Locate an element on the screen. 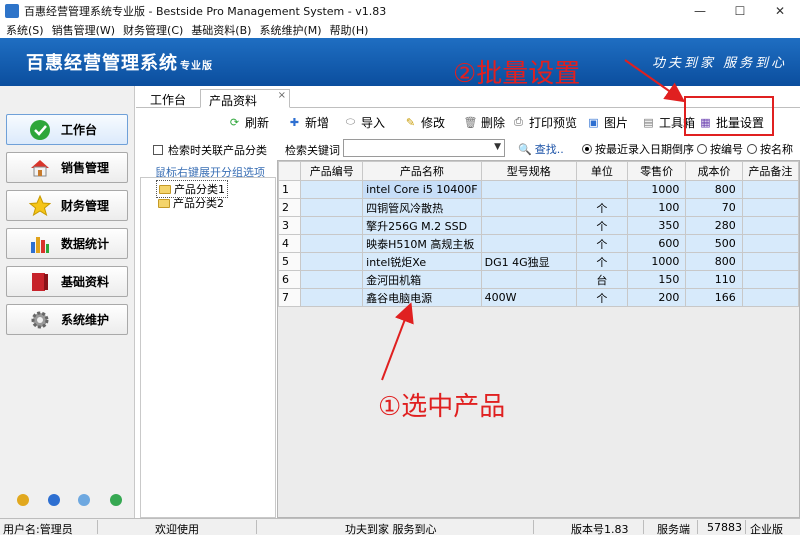 The image size is (800, 535). table-row: 3 擎升256G M.2 SSD 个 350 280 is located at coordinates (538, 225).